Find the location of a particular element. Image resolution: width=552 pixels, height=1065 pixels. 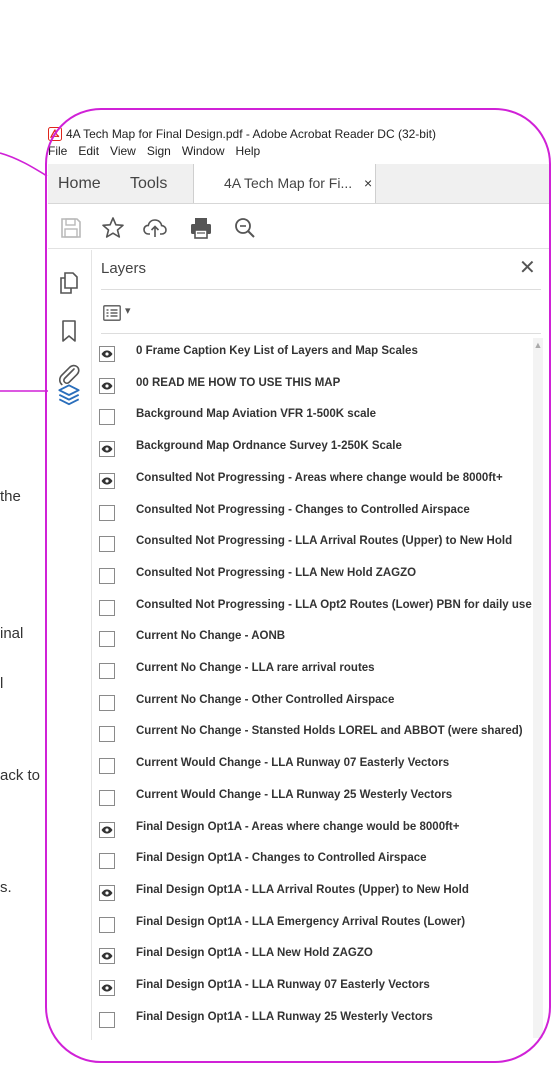

star-icon is located at coordinates (113, 228).